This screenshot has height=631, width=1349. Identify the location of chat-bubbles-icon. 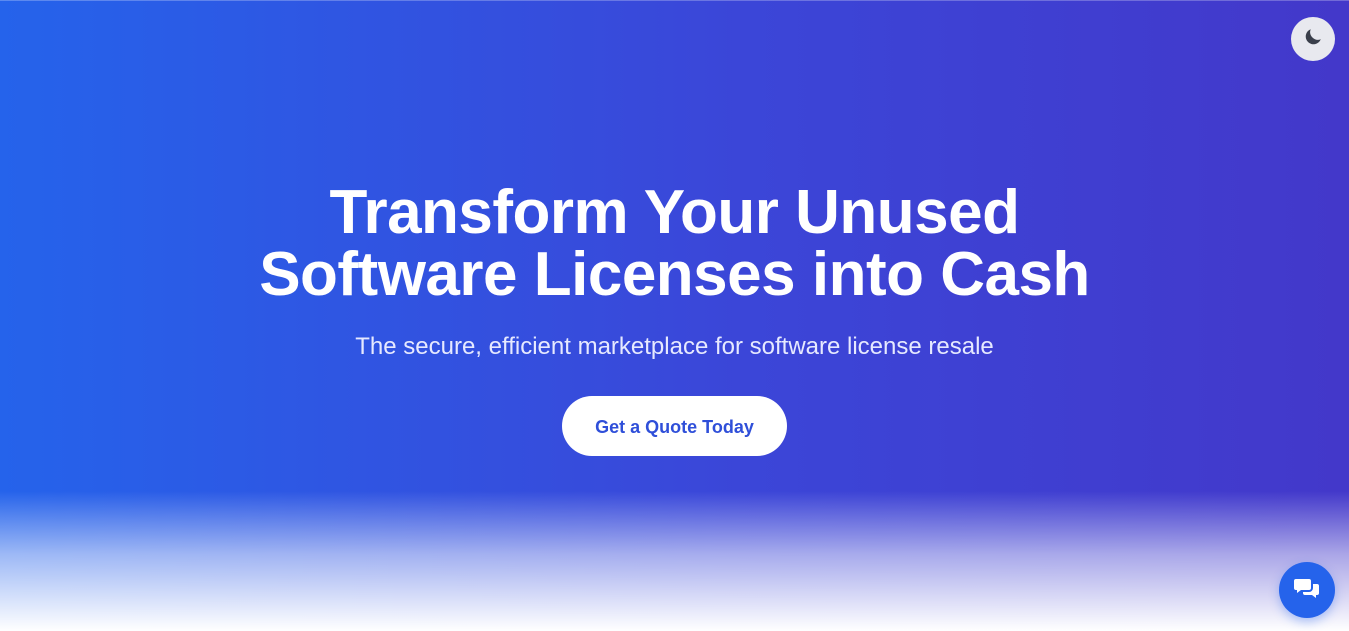
(1307, 590).